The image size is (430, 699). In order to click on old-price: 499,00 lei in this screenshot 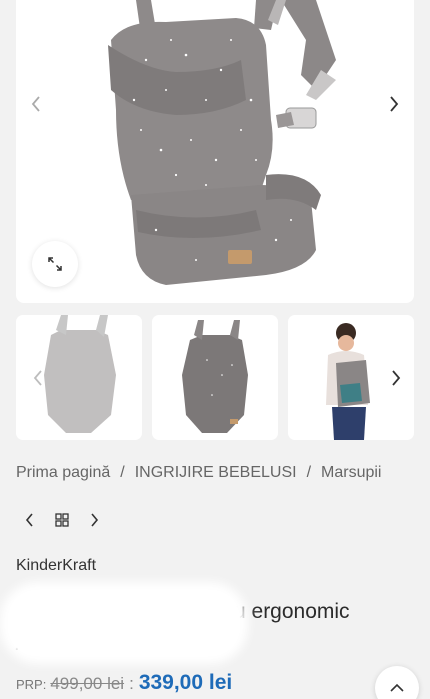, I will do `click(87, 683)`.